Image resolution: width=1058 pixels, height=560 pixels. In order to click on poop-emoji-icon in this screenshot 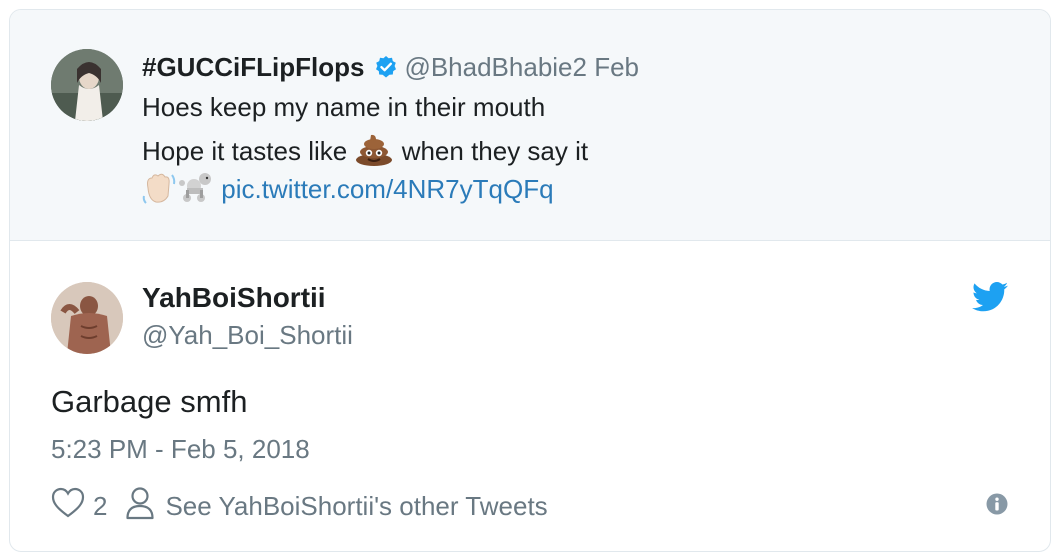, I will do `click(374, 152)`.